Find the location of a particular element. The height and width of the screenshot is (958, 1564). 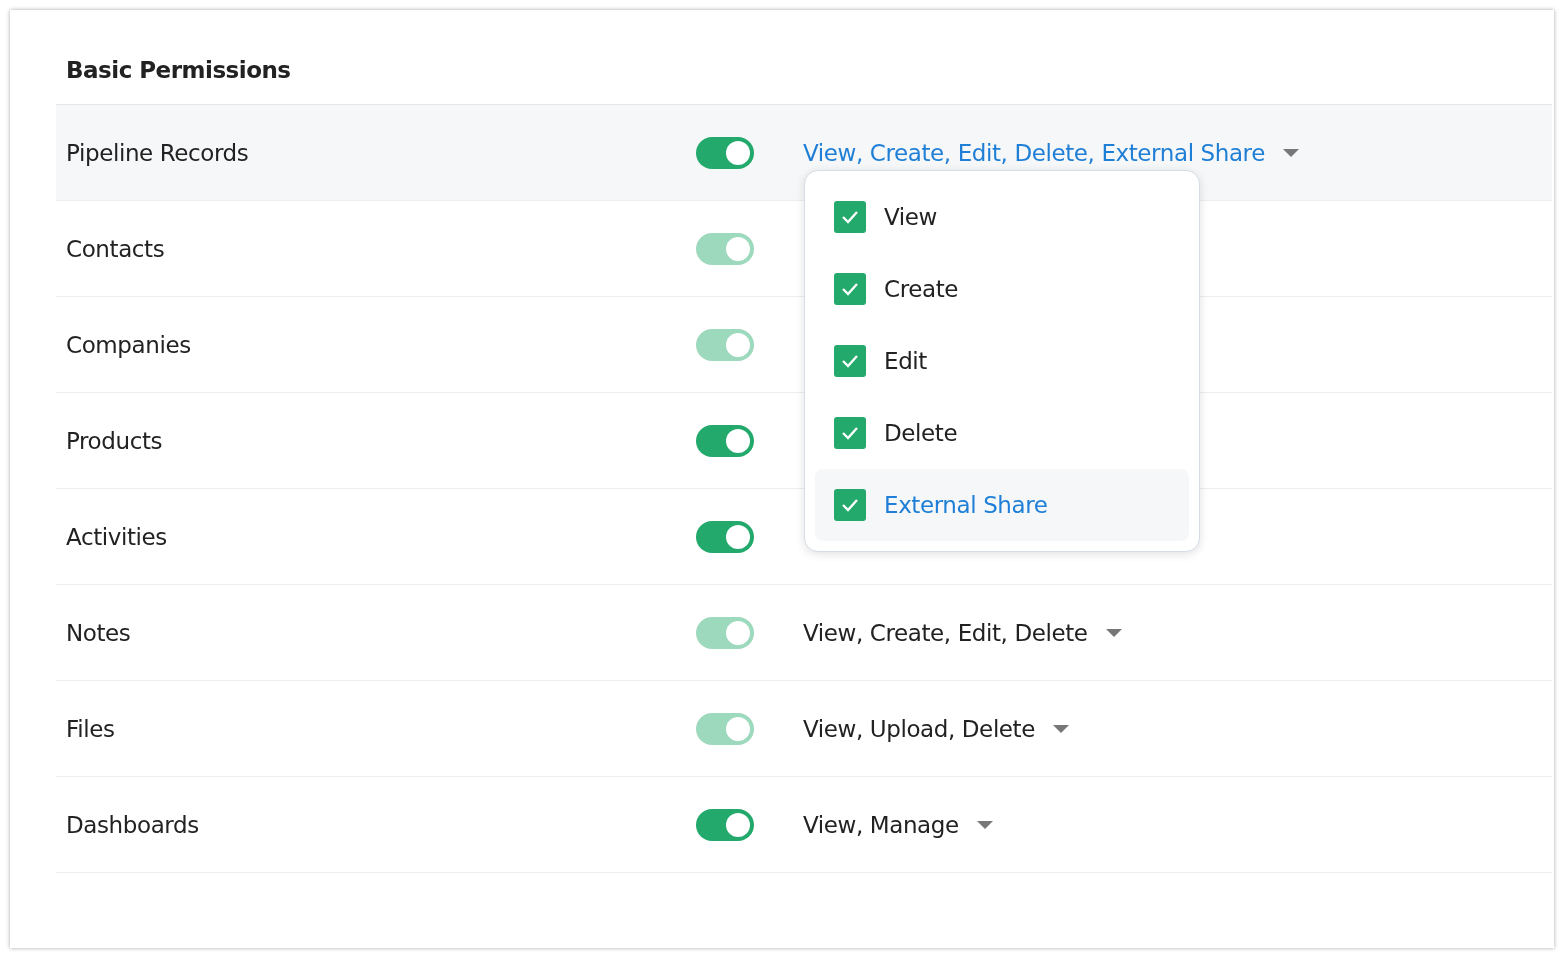

module-name: Files is located at coordinates (90, 728).